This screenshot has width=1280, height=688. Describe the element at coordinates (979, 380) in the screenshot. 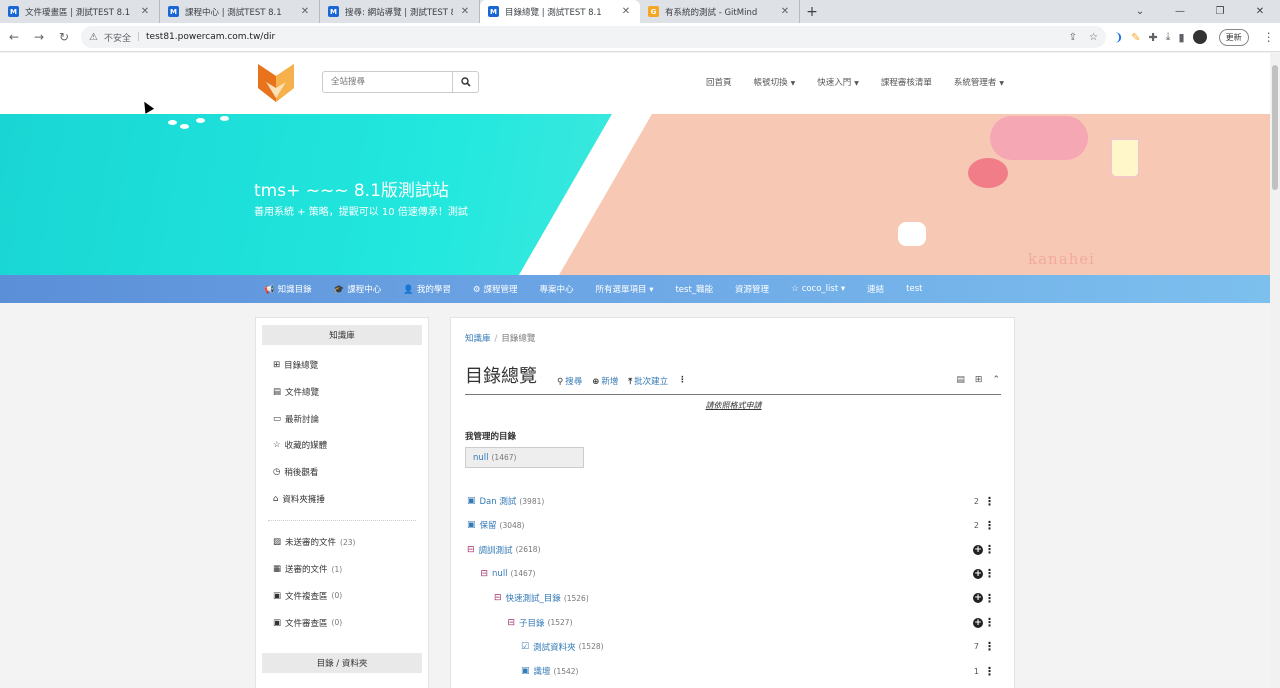

I see `sitemap-view-icon: ⊞` at that location.